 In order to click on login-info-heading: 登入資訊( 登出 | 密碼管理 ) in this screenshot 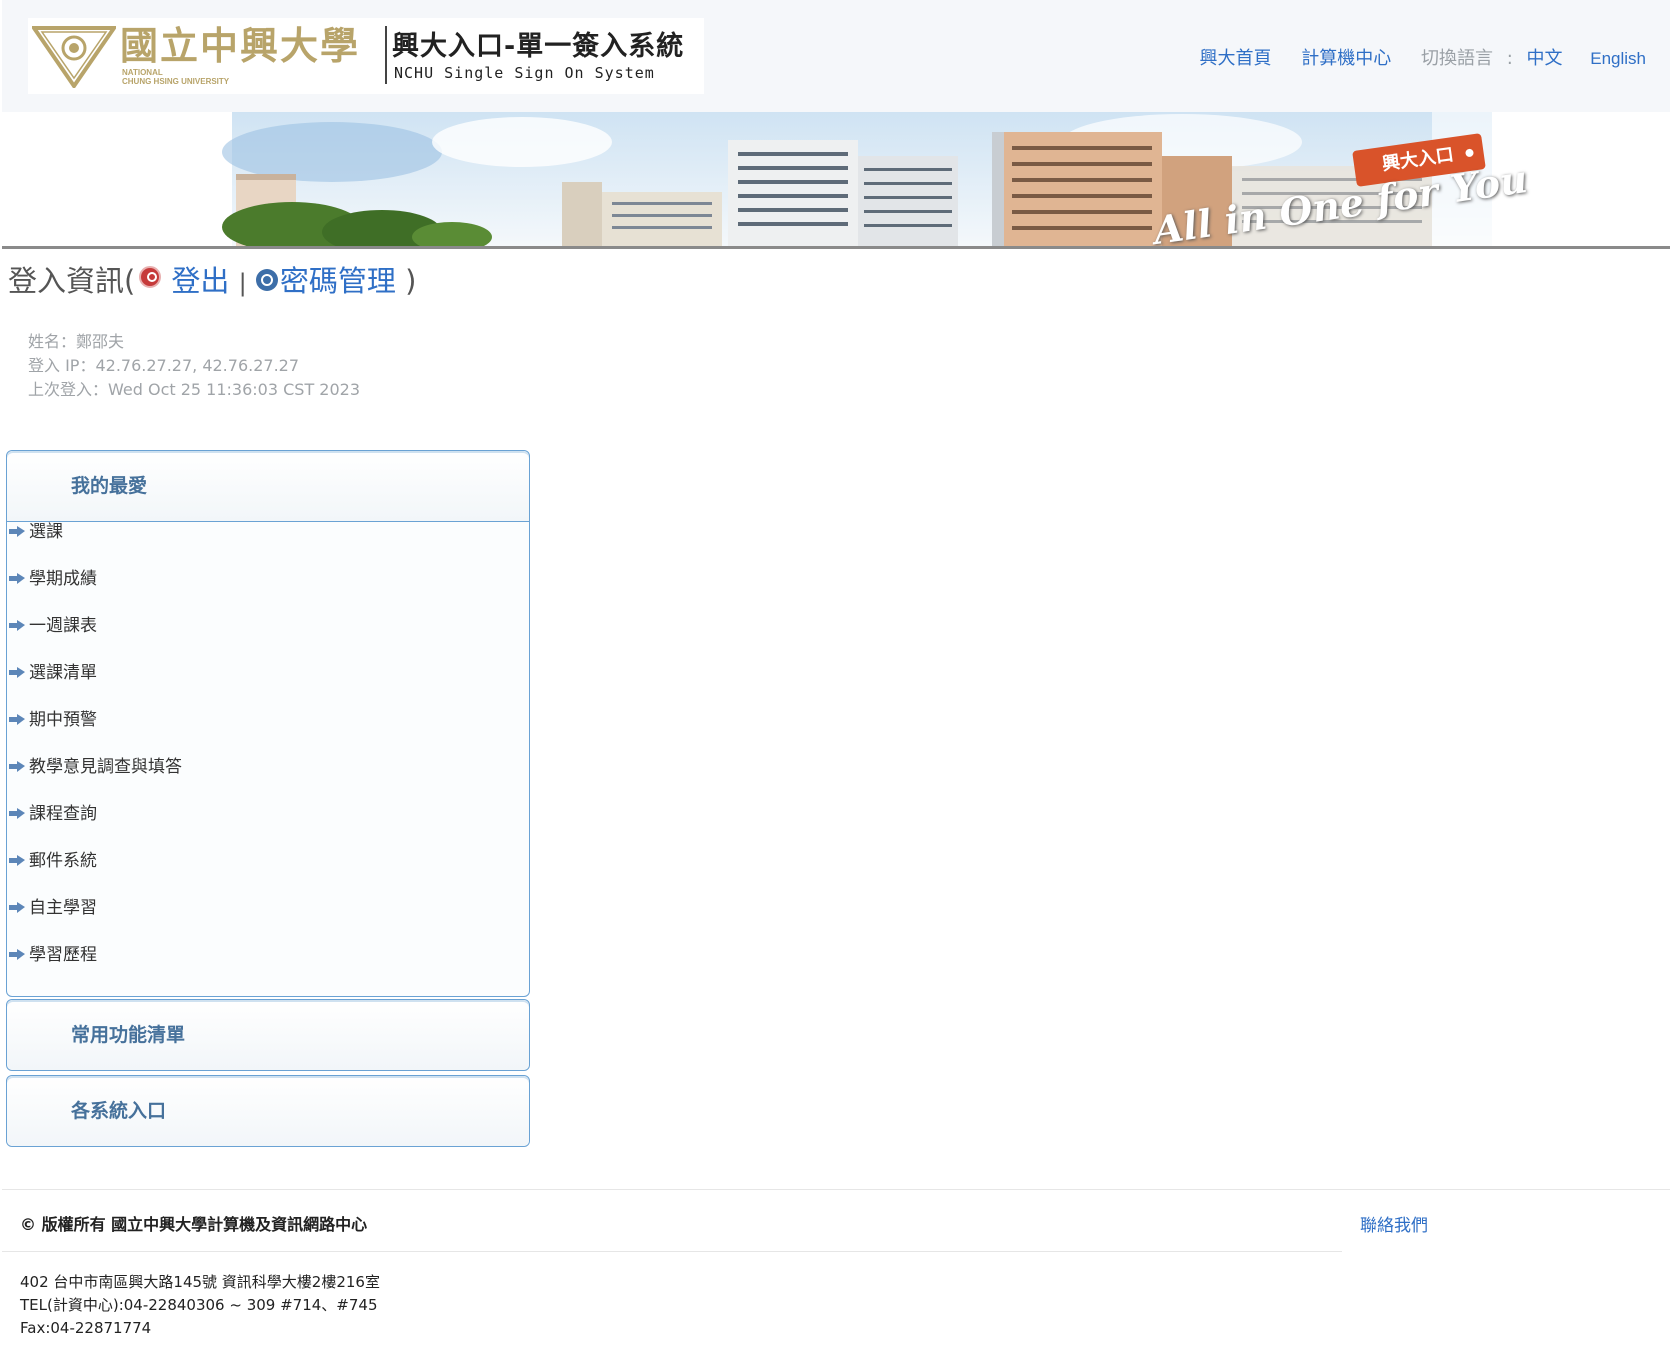, I will do `click(212, 279)`.